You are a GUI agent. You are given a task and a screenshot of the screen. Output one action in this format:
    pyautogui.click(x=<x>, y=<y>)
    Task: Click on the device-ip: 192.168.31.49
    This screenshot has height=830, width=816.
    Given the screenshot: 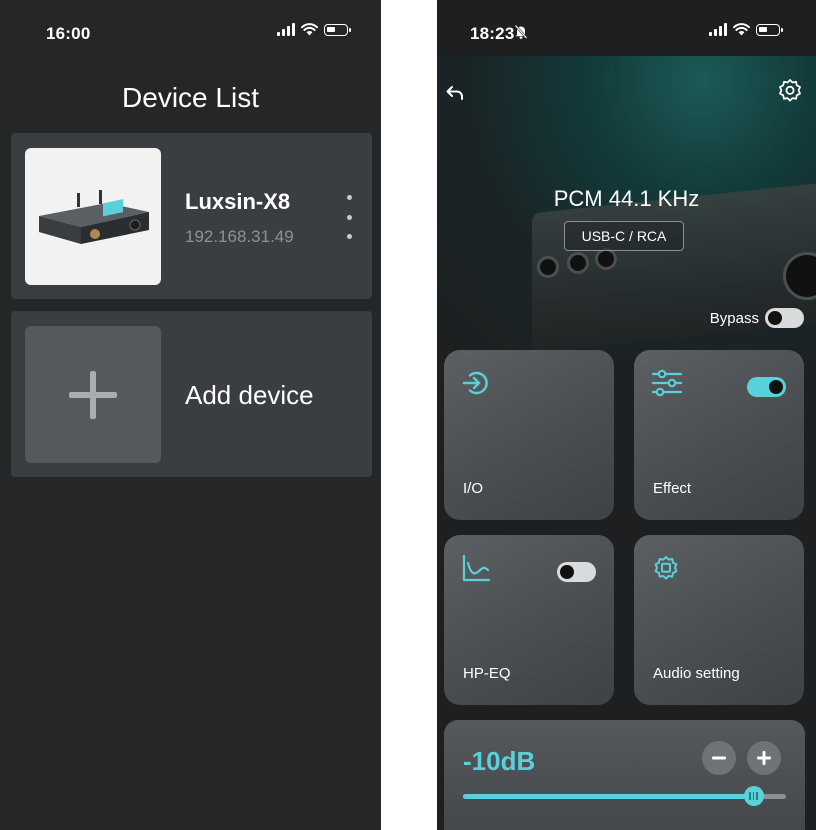 What is the action you would take?
    pyautogui.click(x=239, y=236)
    